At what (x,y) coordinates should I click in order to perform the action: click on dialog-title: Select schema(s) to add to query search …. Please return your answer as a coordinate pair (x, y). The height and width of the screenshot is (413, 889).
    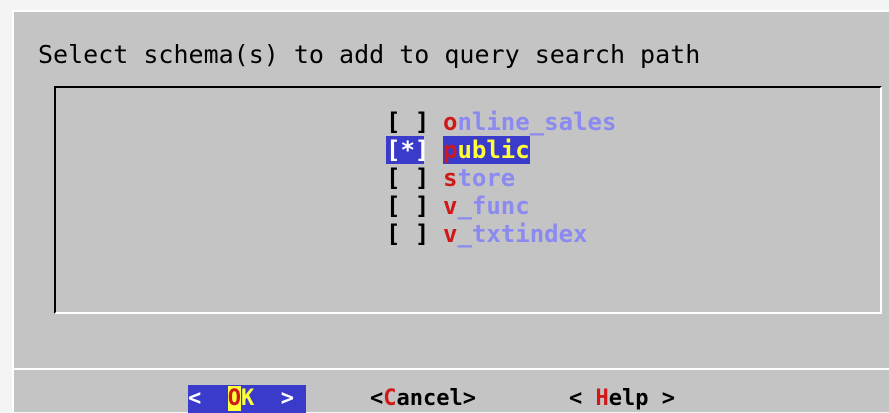
    Looking at the image, I should click on (369, 54).